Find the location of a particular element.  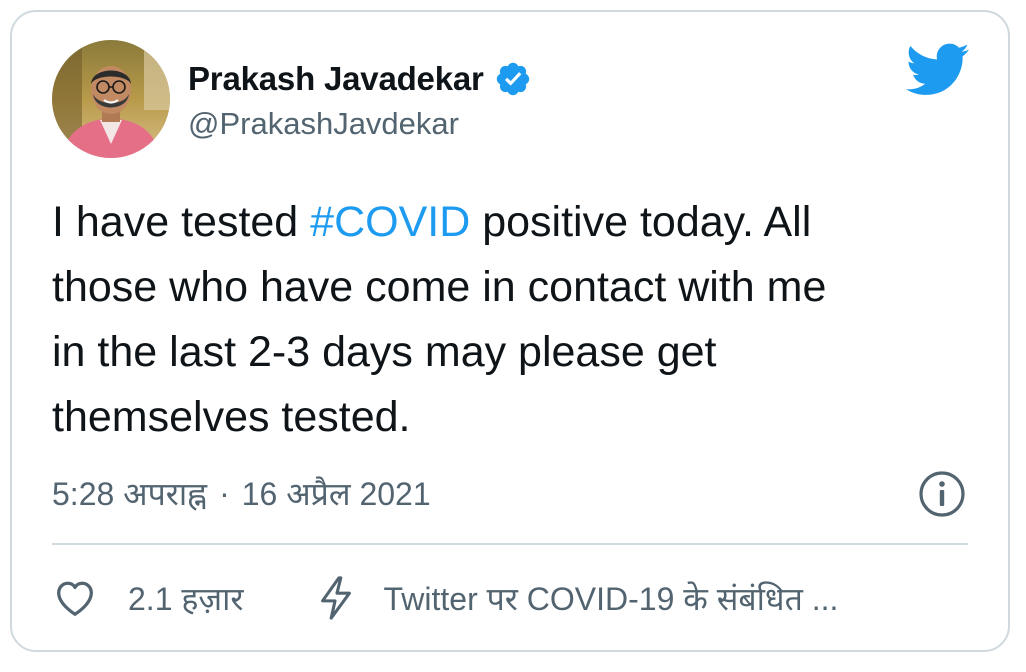

tweet-text-line: themselves tested. is located at coordinates (231, 417).